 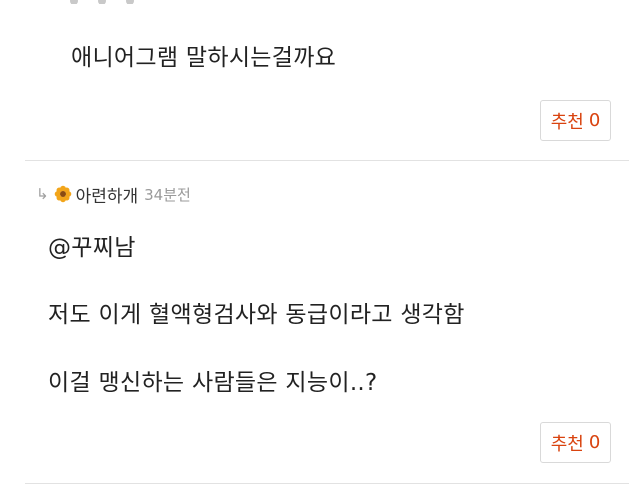 What do you see at coordinates (167, 194) in the screenshot?
I see `comment-time: 34분전` at bounding box center [167, 194].